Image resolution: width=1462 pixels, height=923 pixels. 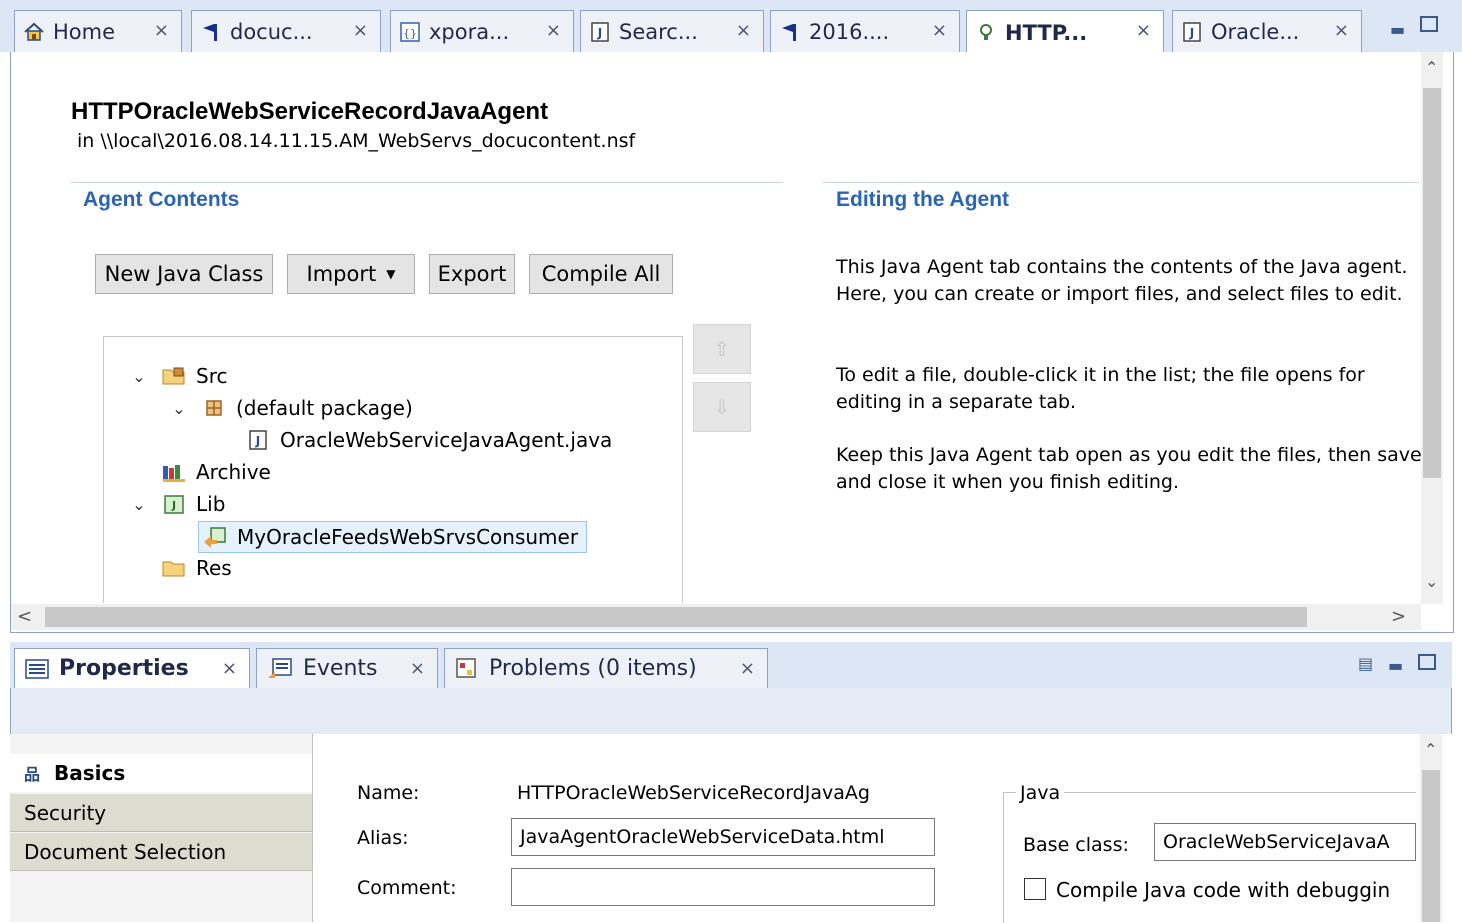 I want to click on tree-item-lib: ⌄ J Lib, so click(x=177, y=504).